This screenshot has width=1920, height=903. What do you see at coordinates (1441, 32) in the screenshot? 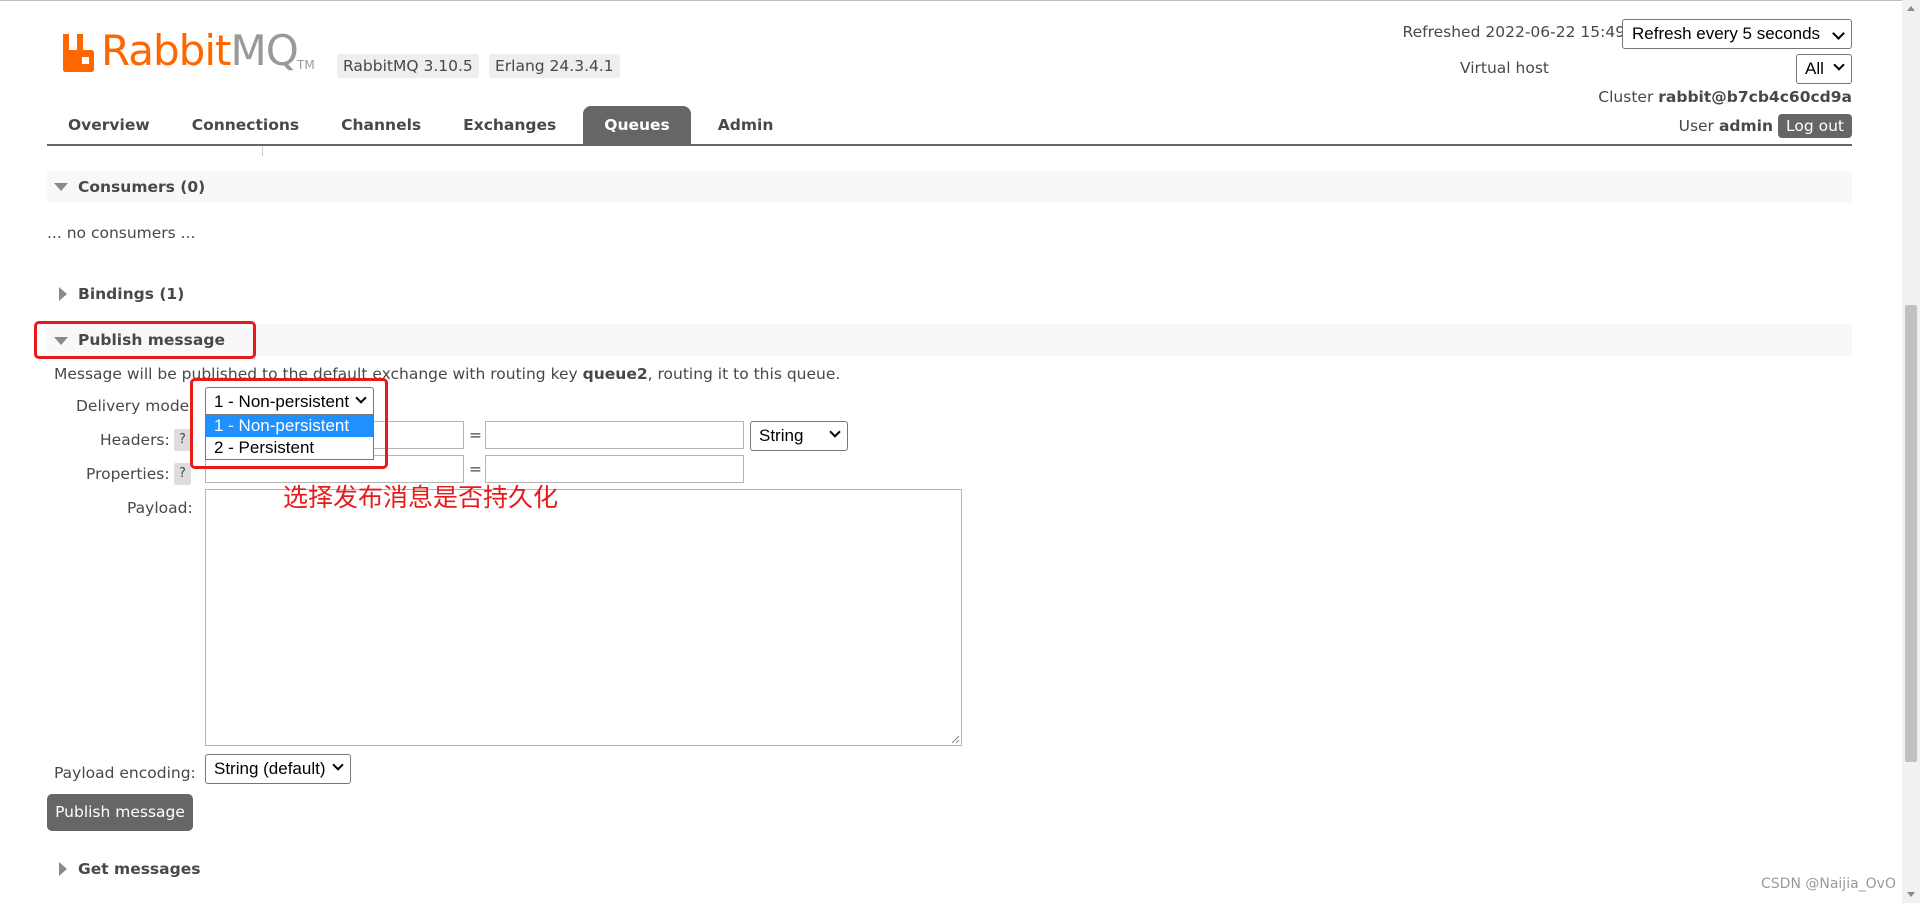
I see `refreshed-label: Refreshed` at bounding box center [1441, 32].